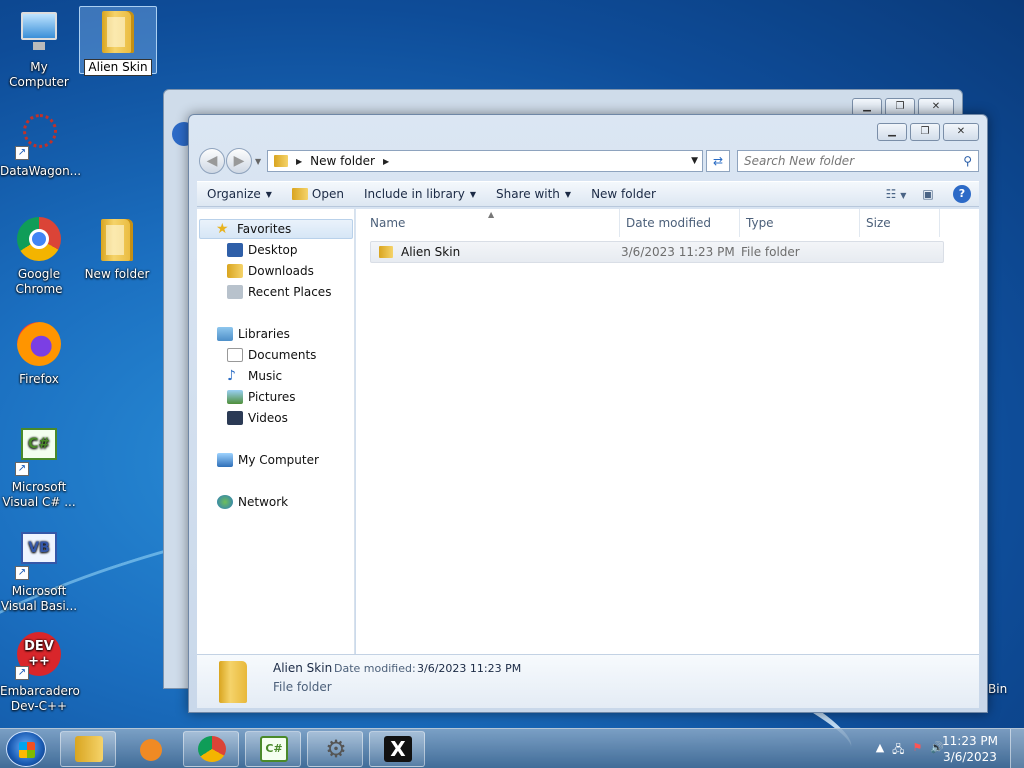  Describe the element at coordinates (299, 194) in the screenshot. I see `open-folder-icon` at that location.